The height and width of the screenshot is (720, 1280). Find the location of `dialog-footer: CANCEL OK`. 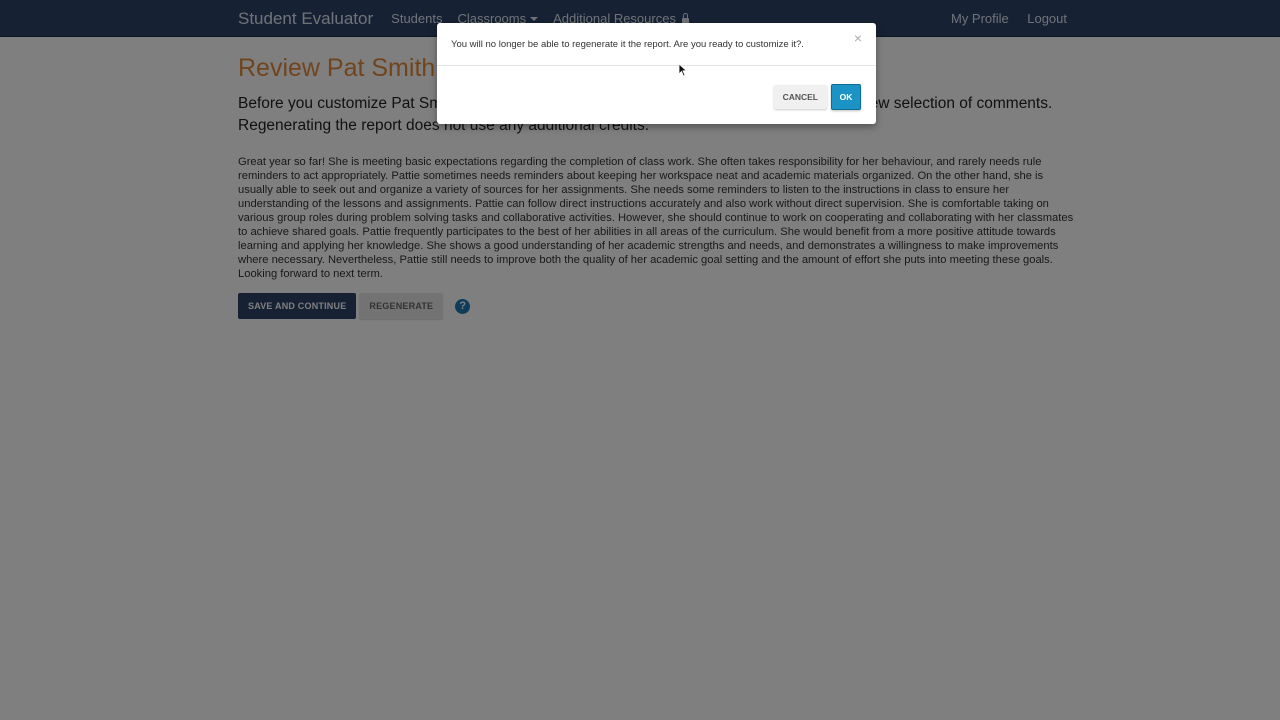

dialog-footer: CANCEL OK is located at coordinates (817, 97).